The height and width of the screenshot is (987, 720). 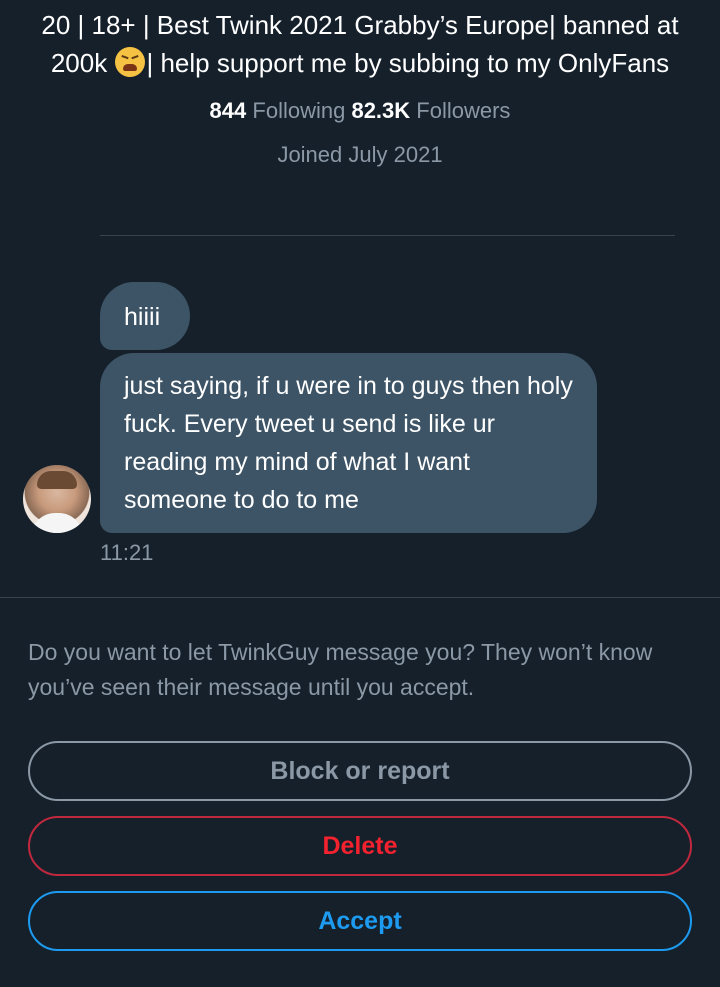 What do you see at coordinates (145, 316) in the screenshot?
I see `message-bubble: hiiii` at bounding box center [145, 316].